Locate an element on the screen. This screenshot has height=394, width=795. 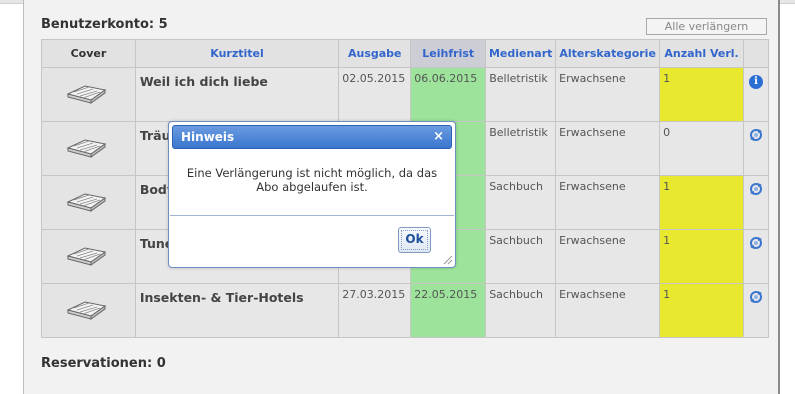
col-action is located at coordinates (756, 53).